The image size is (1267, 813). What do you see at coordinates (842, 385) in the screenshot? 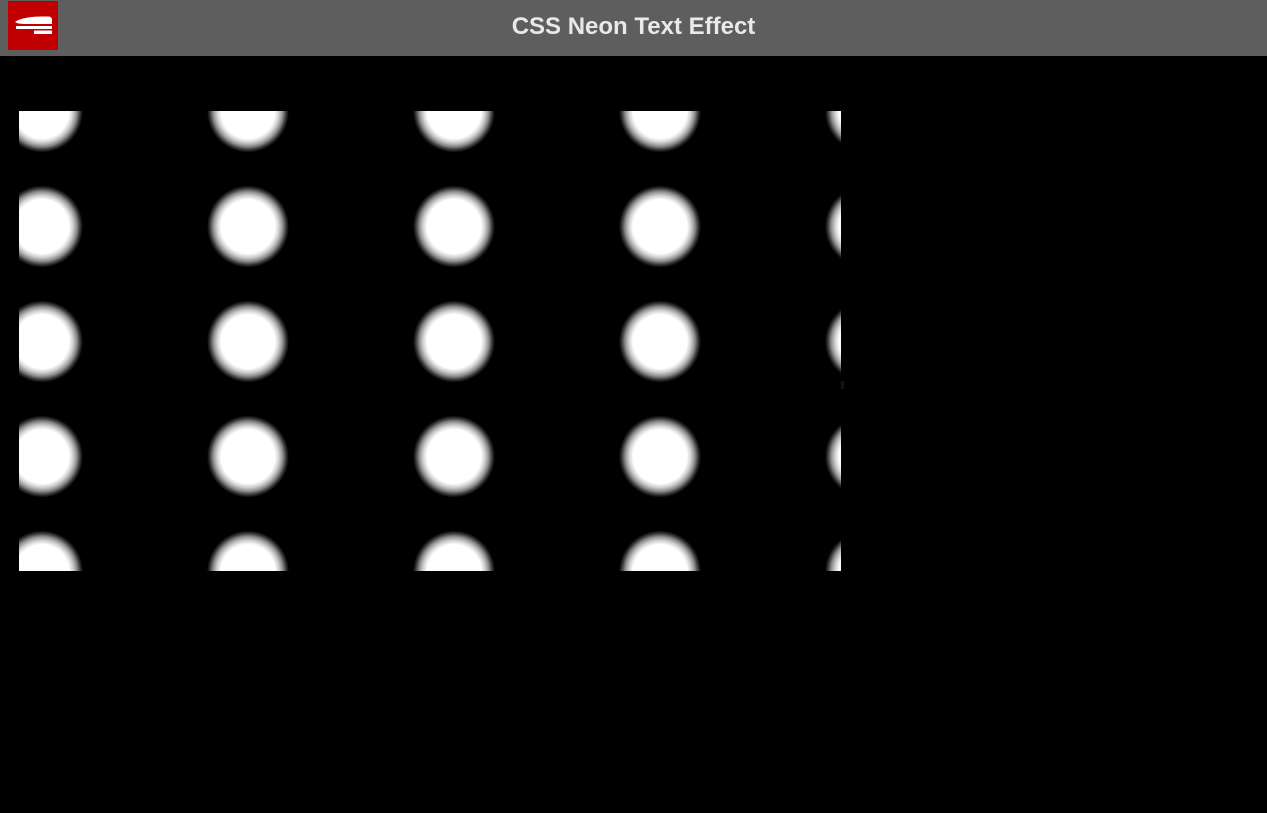
I see `demo-edge-artifact` at bounding box center [842, 385].